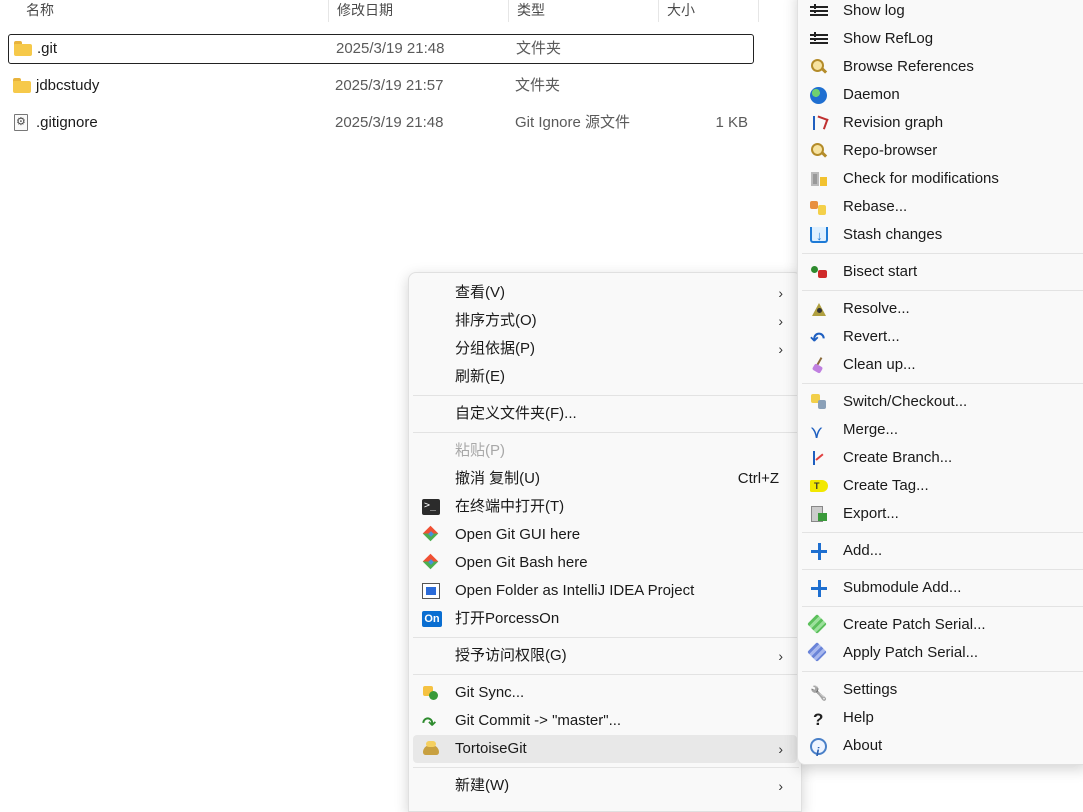  Describe the element at coordinates (942, 12) in the screenshot. I see `submenu-item-show-log: Show log` at that location.